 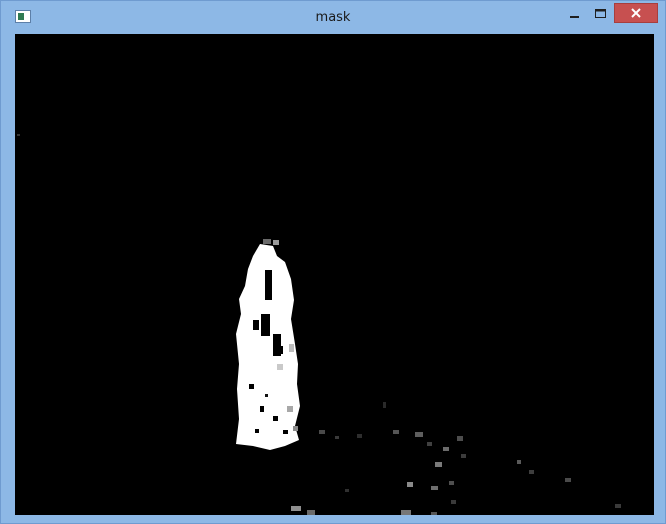 What do you see at coordinates (574, 17) in the screenshot?
I see `minimize-icon` at bounding box center [574, 17].